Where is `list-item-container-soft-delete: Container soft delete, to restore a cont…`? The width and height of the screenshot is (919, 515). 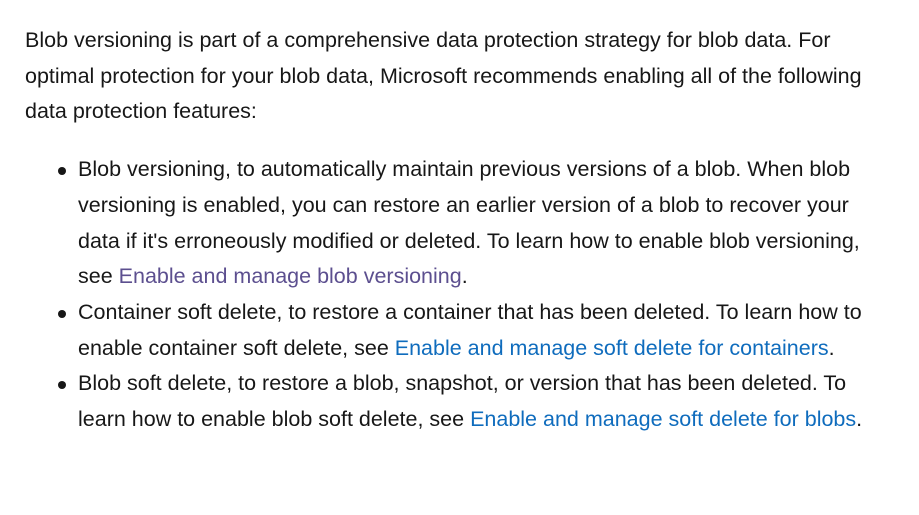
list-item-container-soft-delete: Container soft delete, to restore a cont… is located at coordinates (476, 330).